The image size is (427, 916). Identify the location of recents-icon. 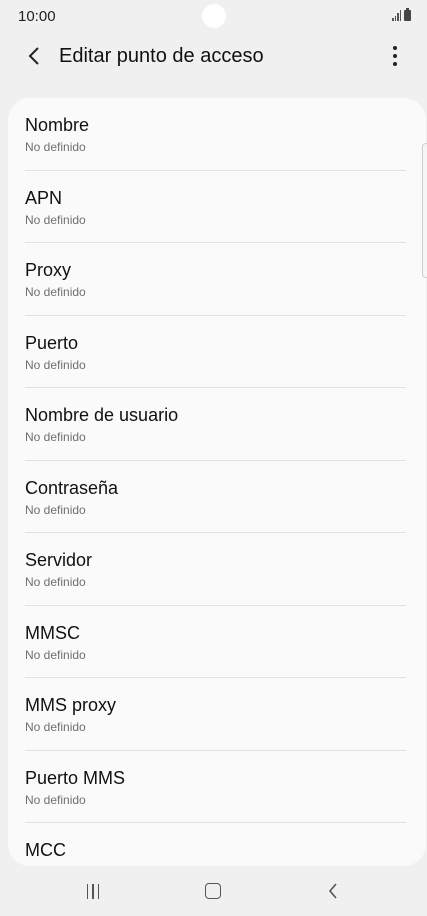
(93, 891).